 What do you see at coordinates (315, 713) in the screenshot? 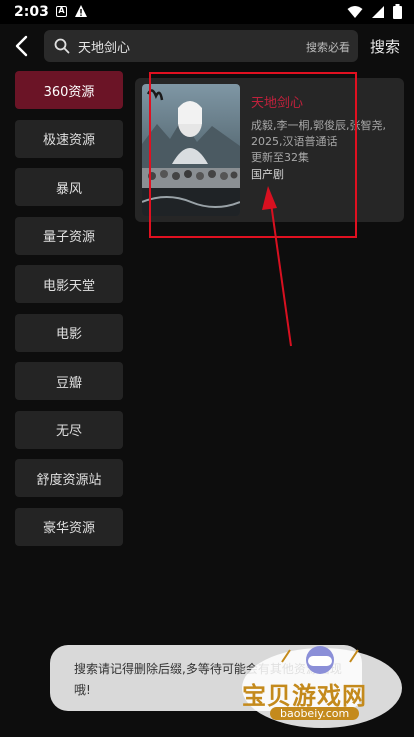
I see `watermark-url: baobeiy.com` at bounding box center [315, 713].